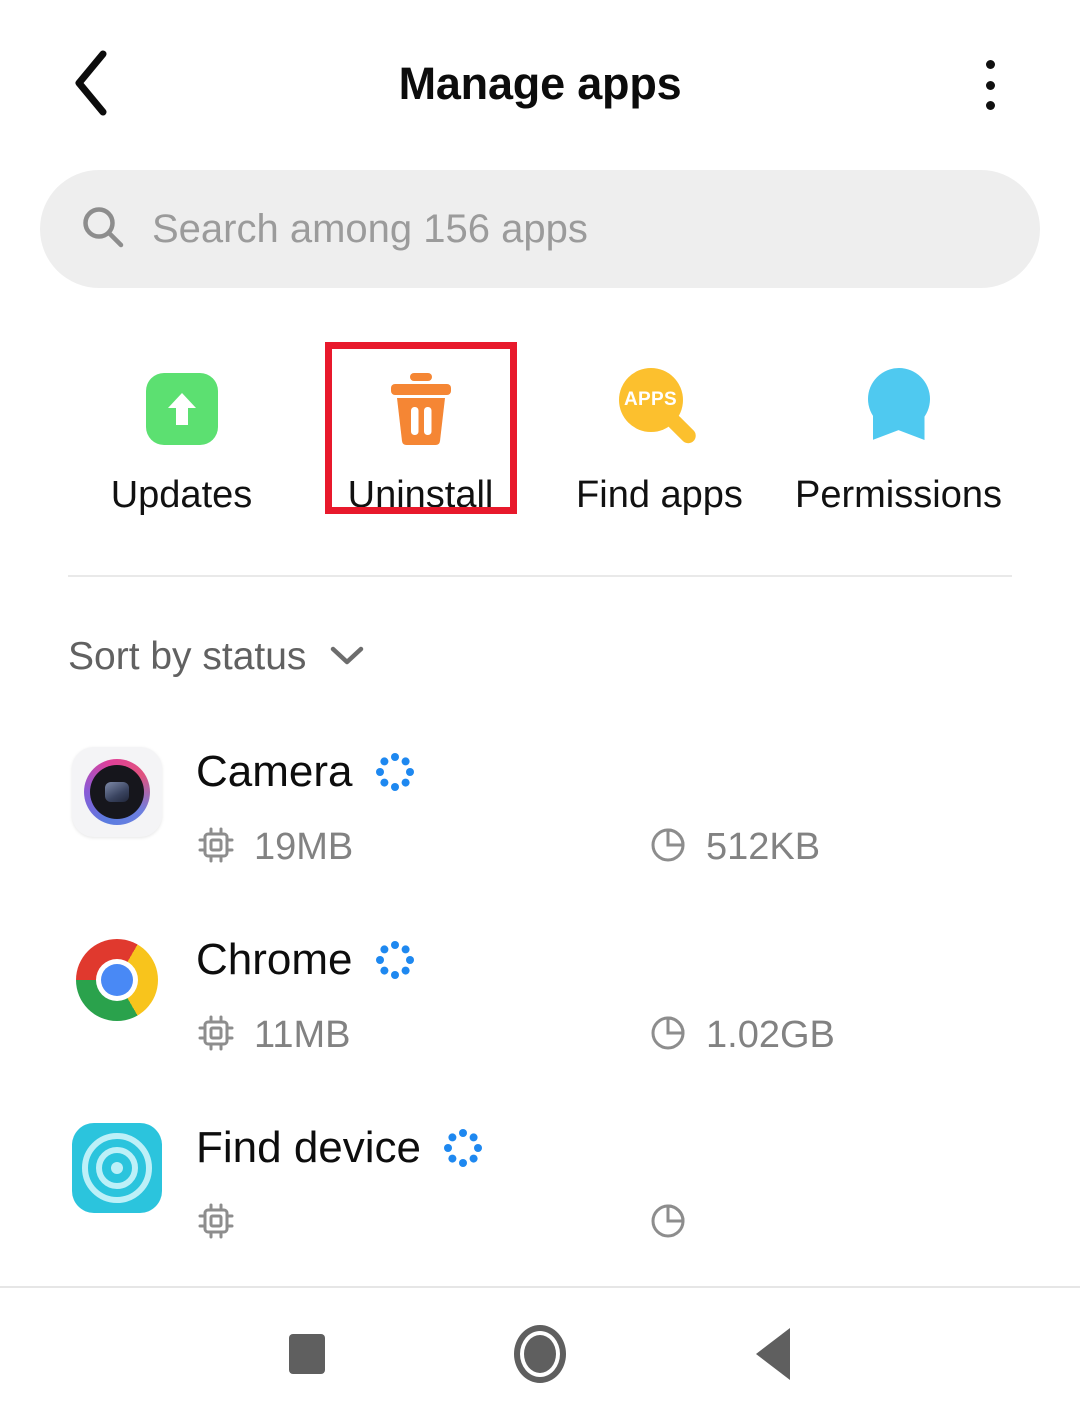  I want to click on trash-icon, so click(421, 409).